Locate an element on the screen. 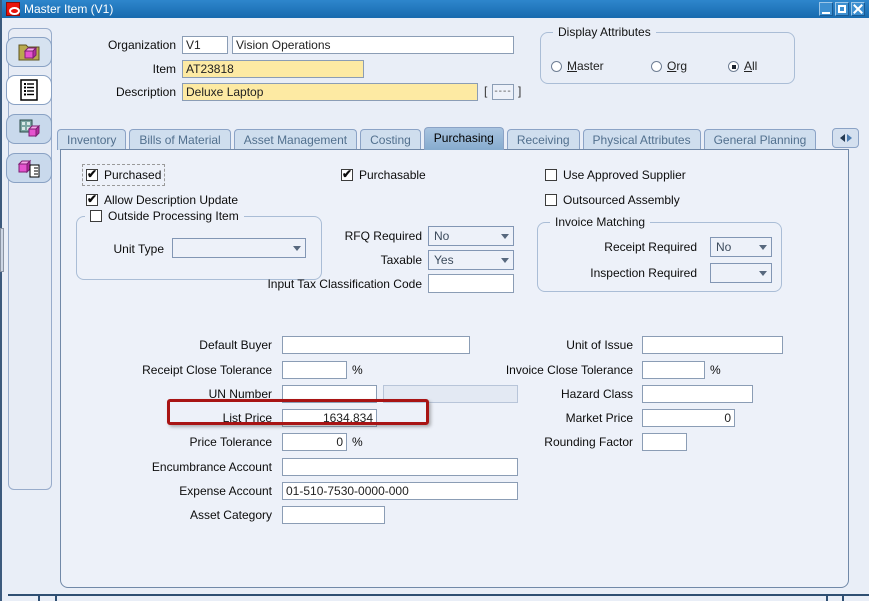 The image size is (869, 601). encumbrance-account-field is located at coordinates (400, 467).